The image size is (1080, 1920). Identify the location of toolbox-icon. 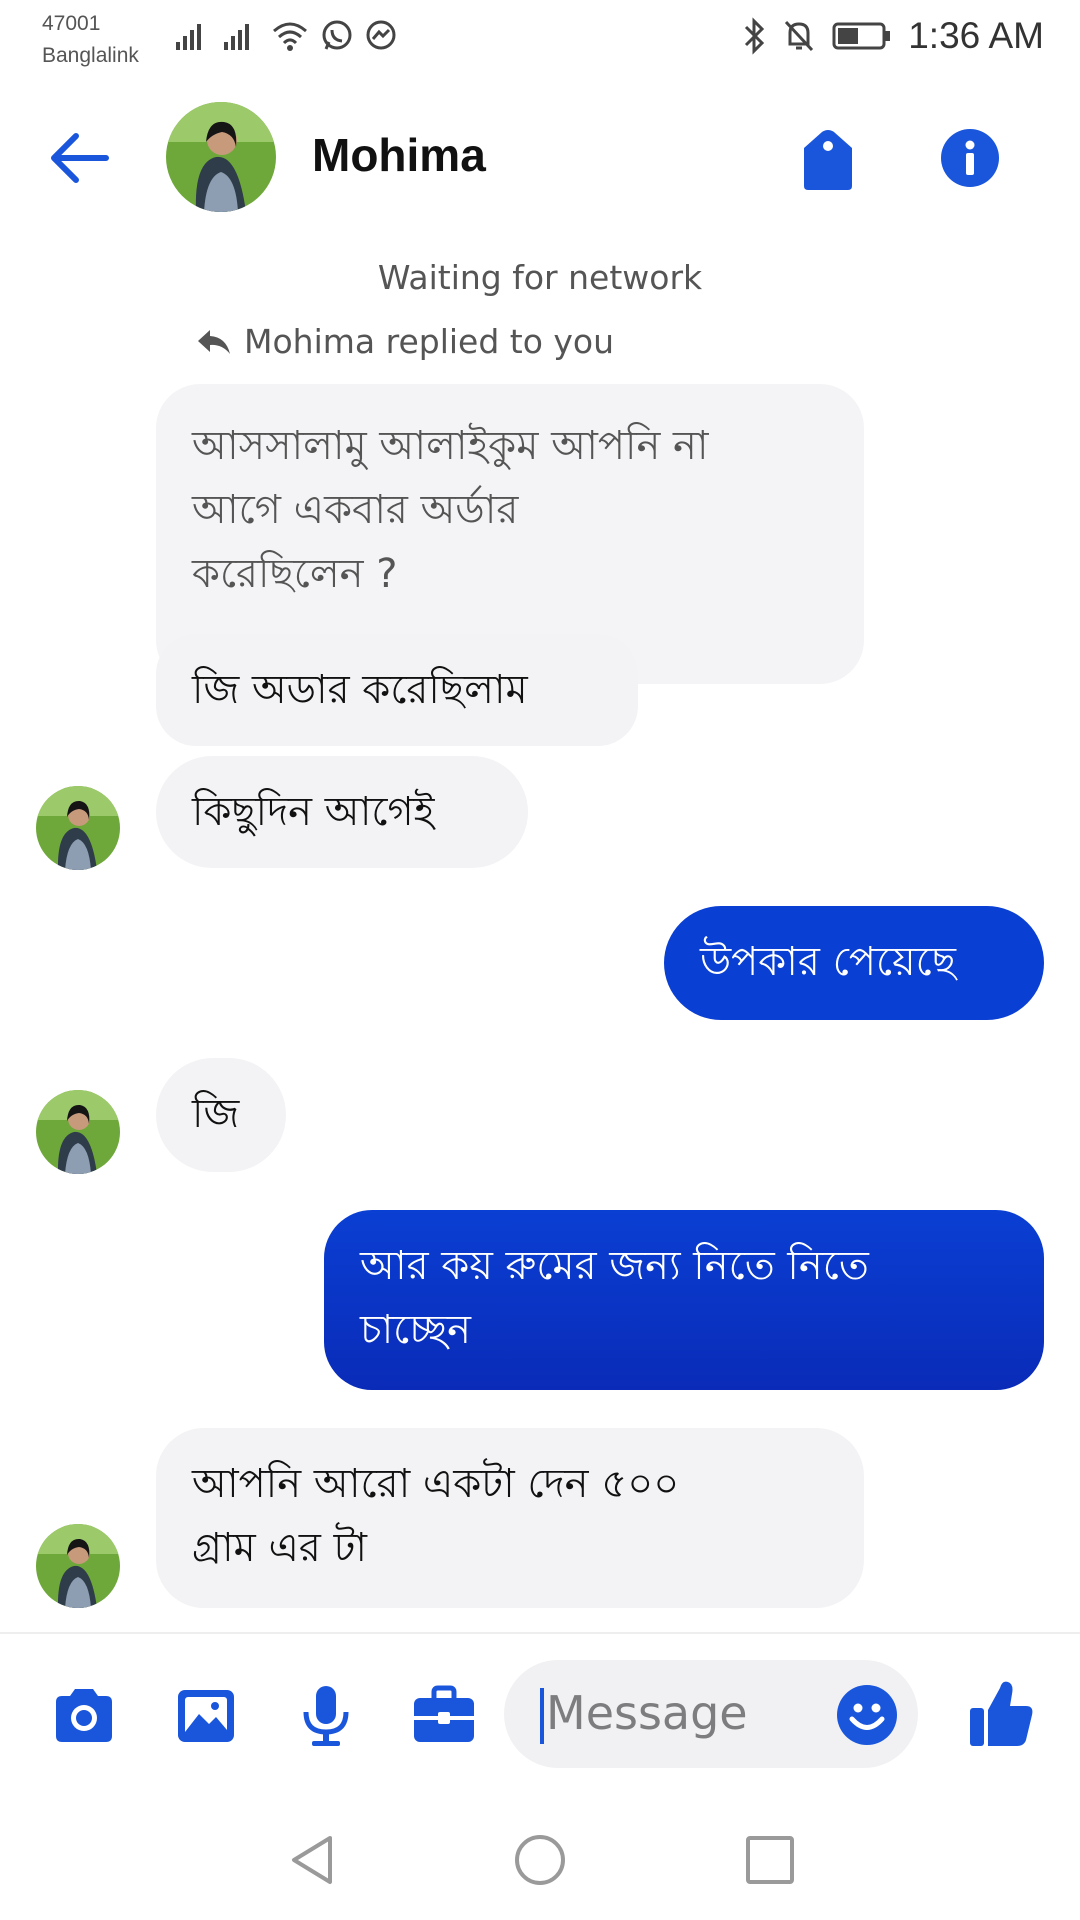
(444, 1716).